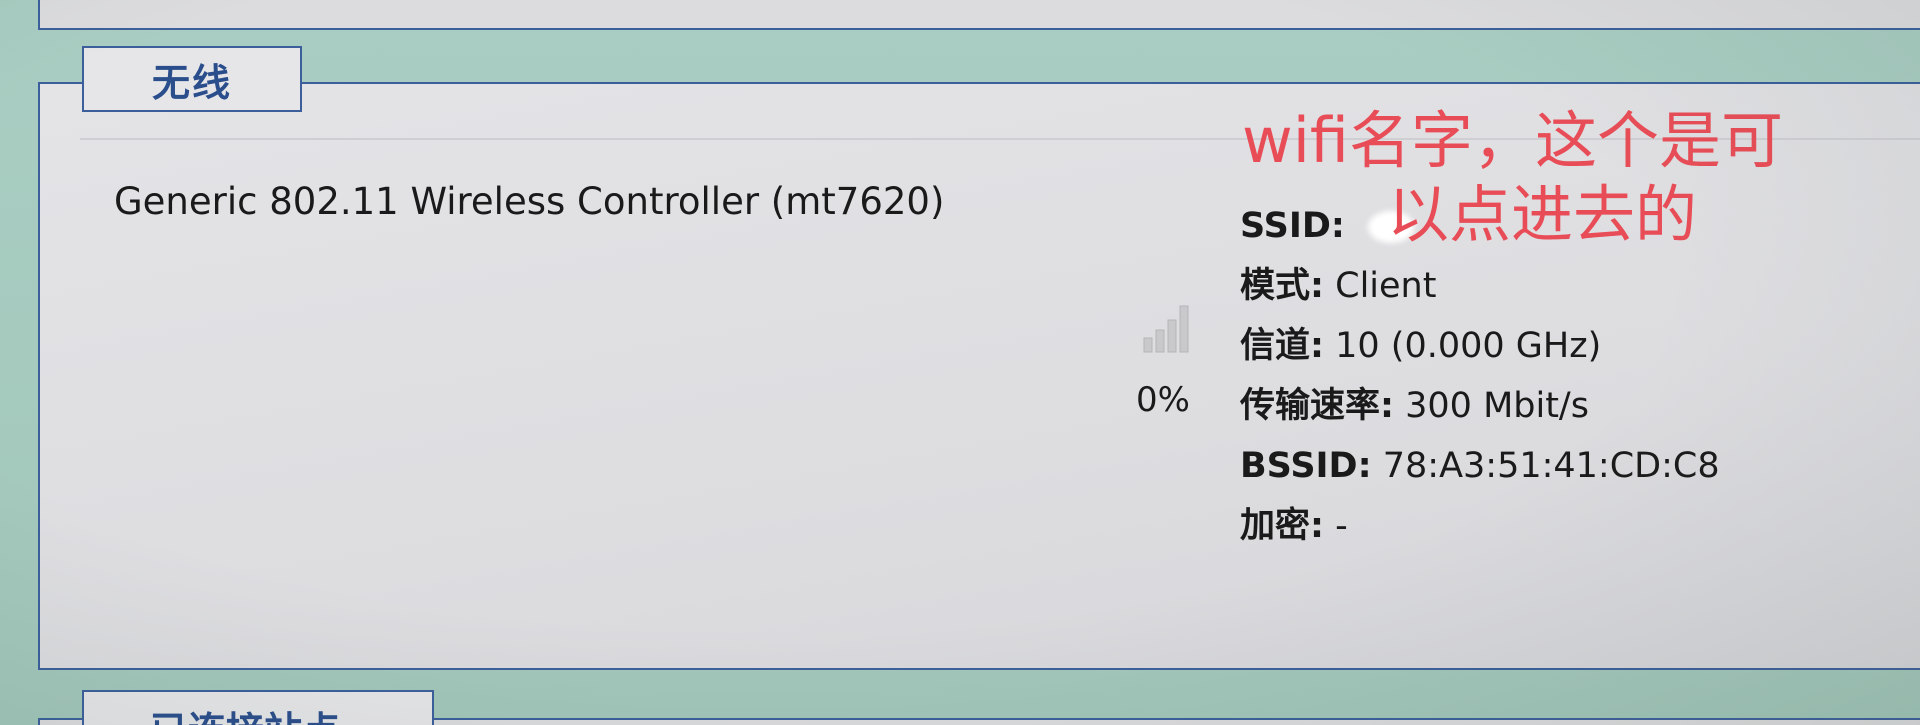 The width and height of the screenshot is (1920, 725). Describe the element at coordinates (258, 707) in the screenshot. I see `associated-stations-legend: 已连接站点` at that location.